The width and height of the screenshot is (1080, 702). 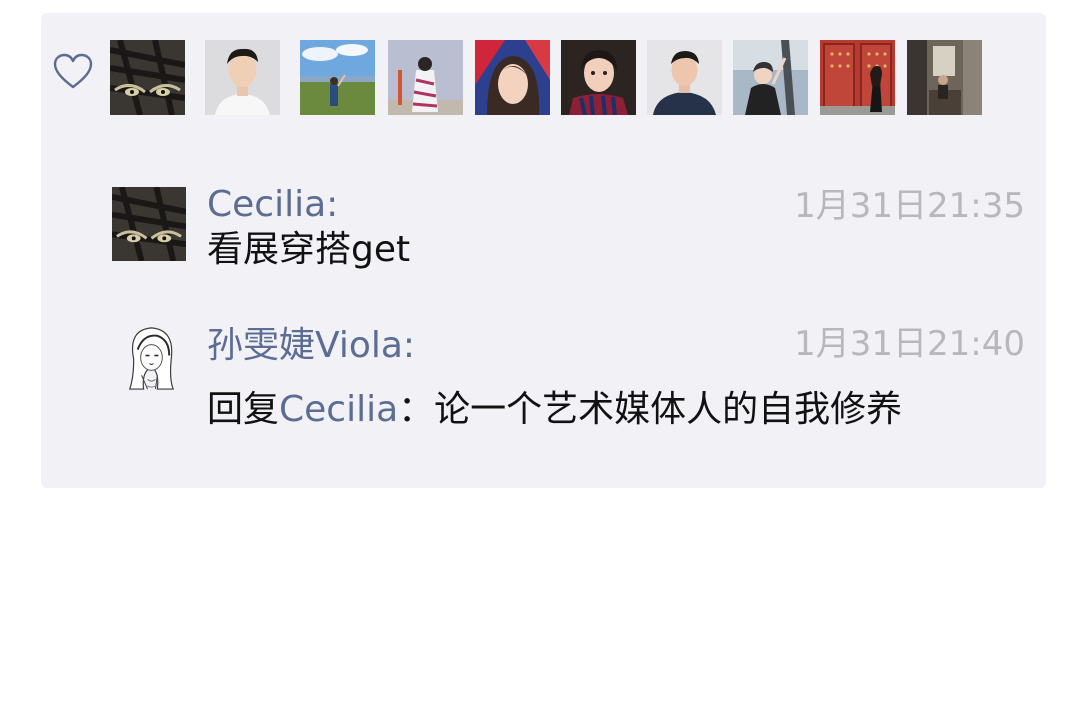 I want to click on heart-outline-icon, so click(x=73, y=72).